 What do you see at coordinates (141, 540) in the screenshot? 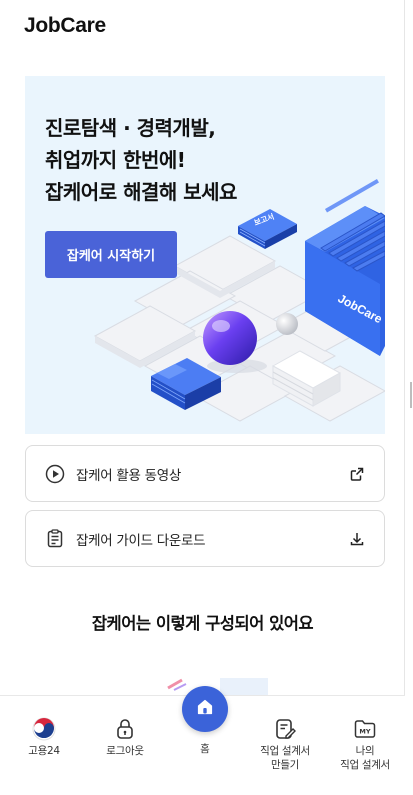
I see `guide-download-label: 잡케어 가이드 다운로드` at bounding box center [141, 540].